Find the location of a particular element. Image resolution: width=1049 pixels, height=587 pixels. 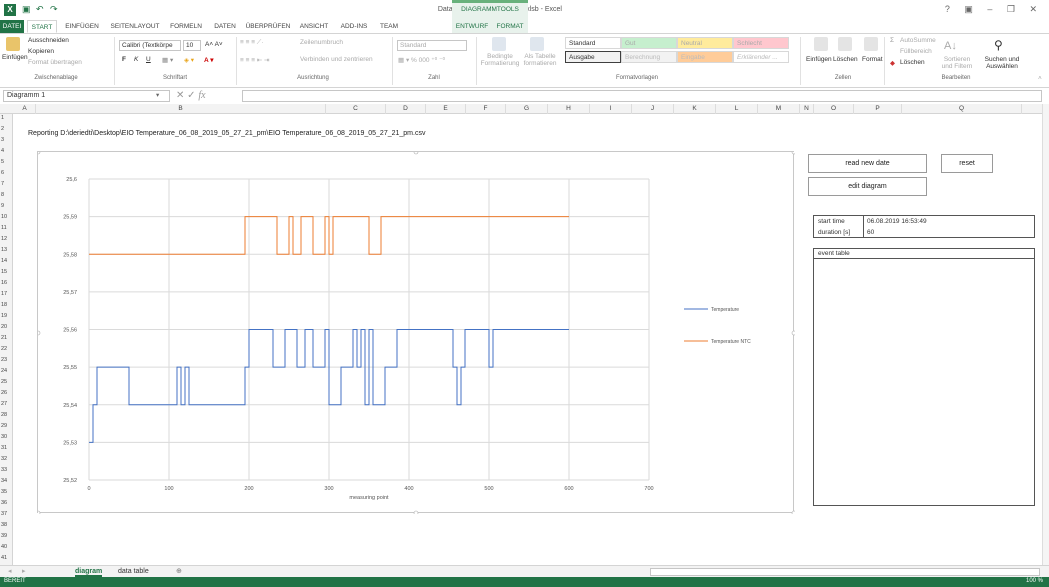

number-format-select: Standard is located at coordinates (432, 45).